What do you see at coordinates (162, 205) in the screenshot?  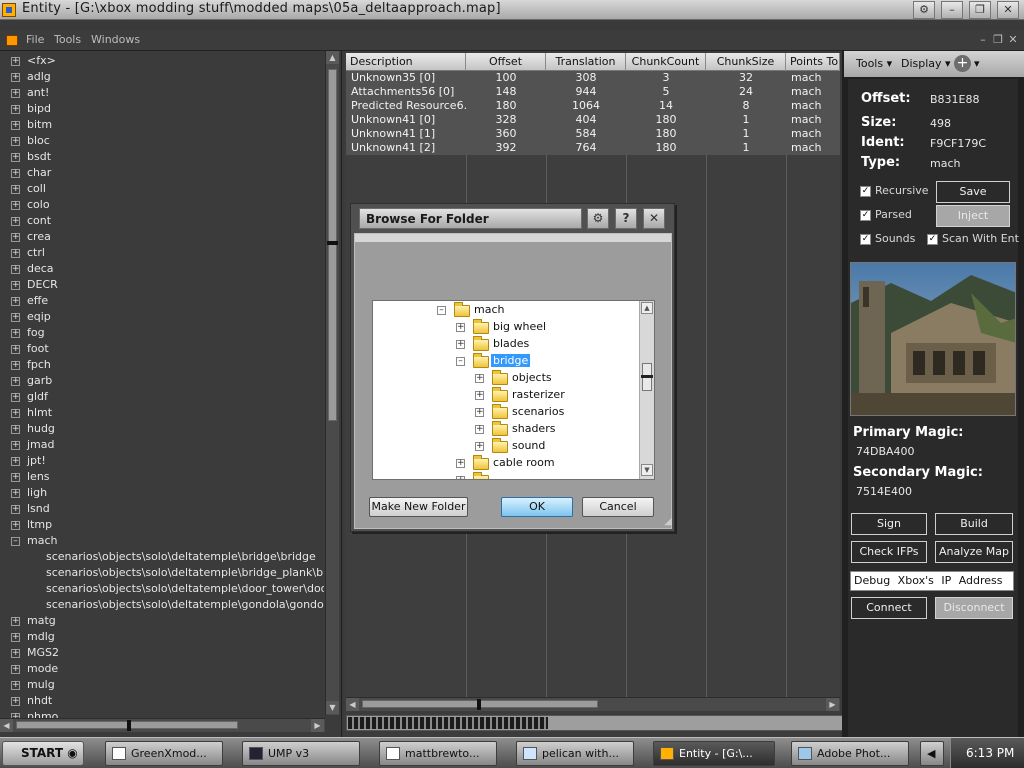 I see `tree-node: + colo` at bounding box center [162, 205].